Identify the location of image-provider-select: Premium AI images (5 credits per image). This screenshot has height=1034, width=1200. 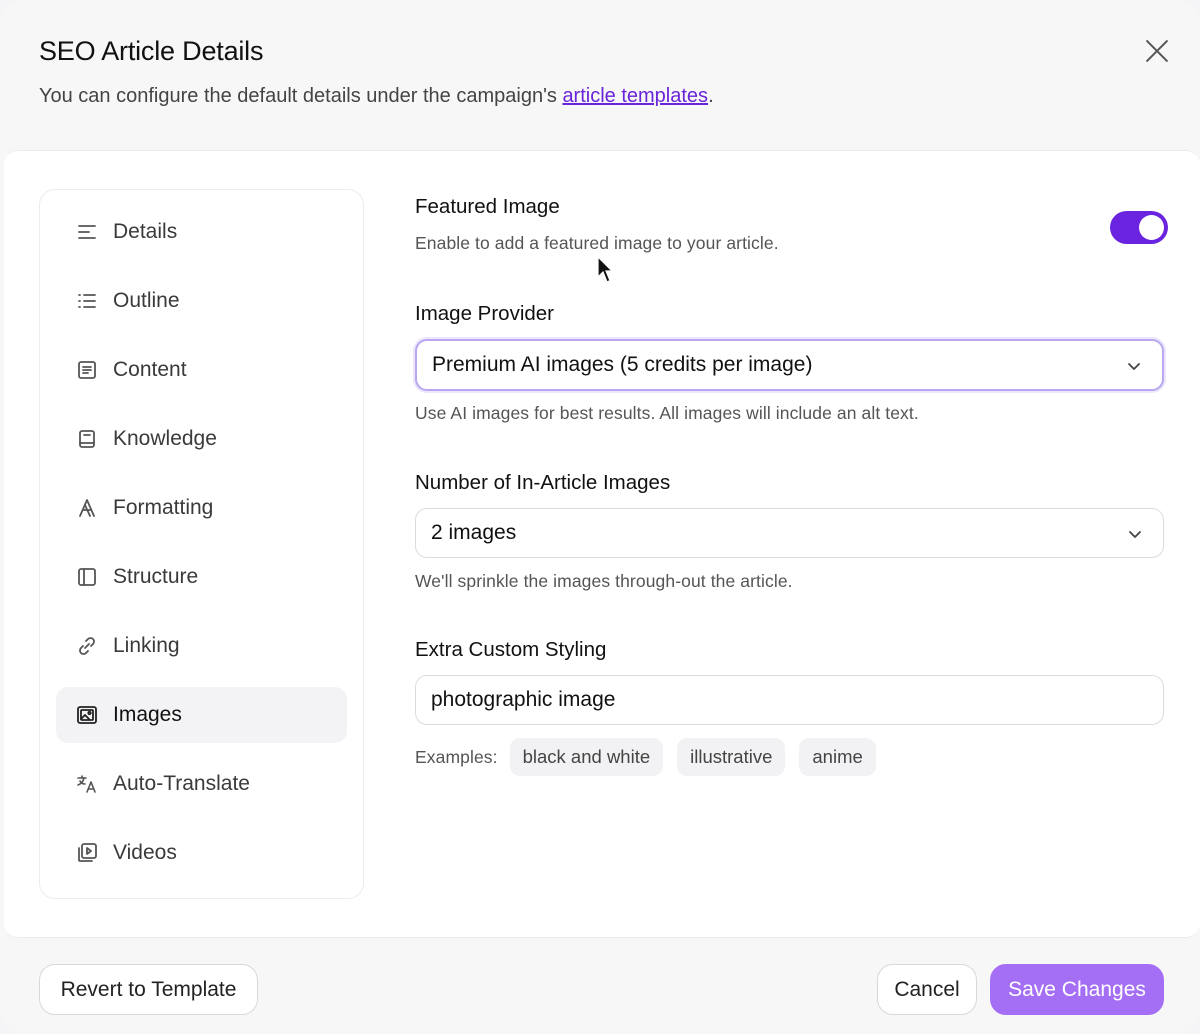
(789, 365).